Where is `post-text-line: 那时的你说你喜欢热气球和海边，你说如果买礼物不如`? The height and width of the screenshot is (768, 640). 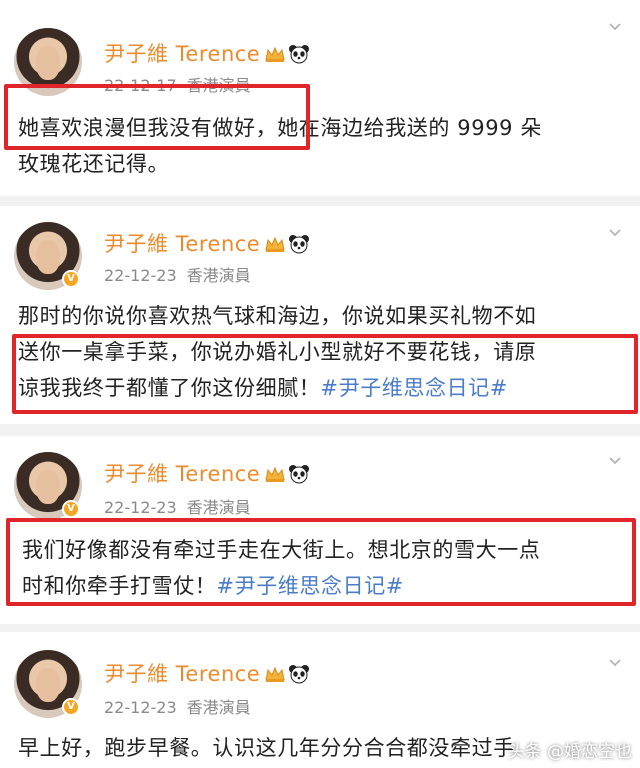 post-text-line: 那时的你说你喜欢热气球和海边，你说如果买礼物不如 is located at coordinates (277, 316).